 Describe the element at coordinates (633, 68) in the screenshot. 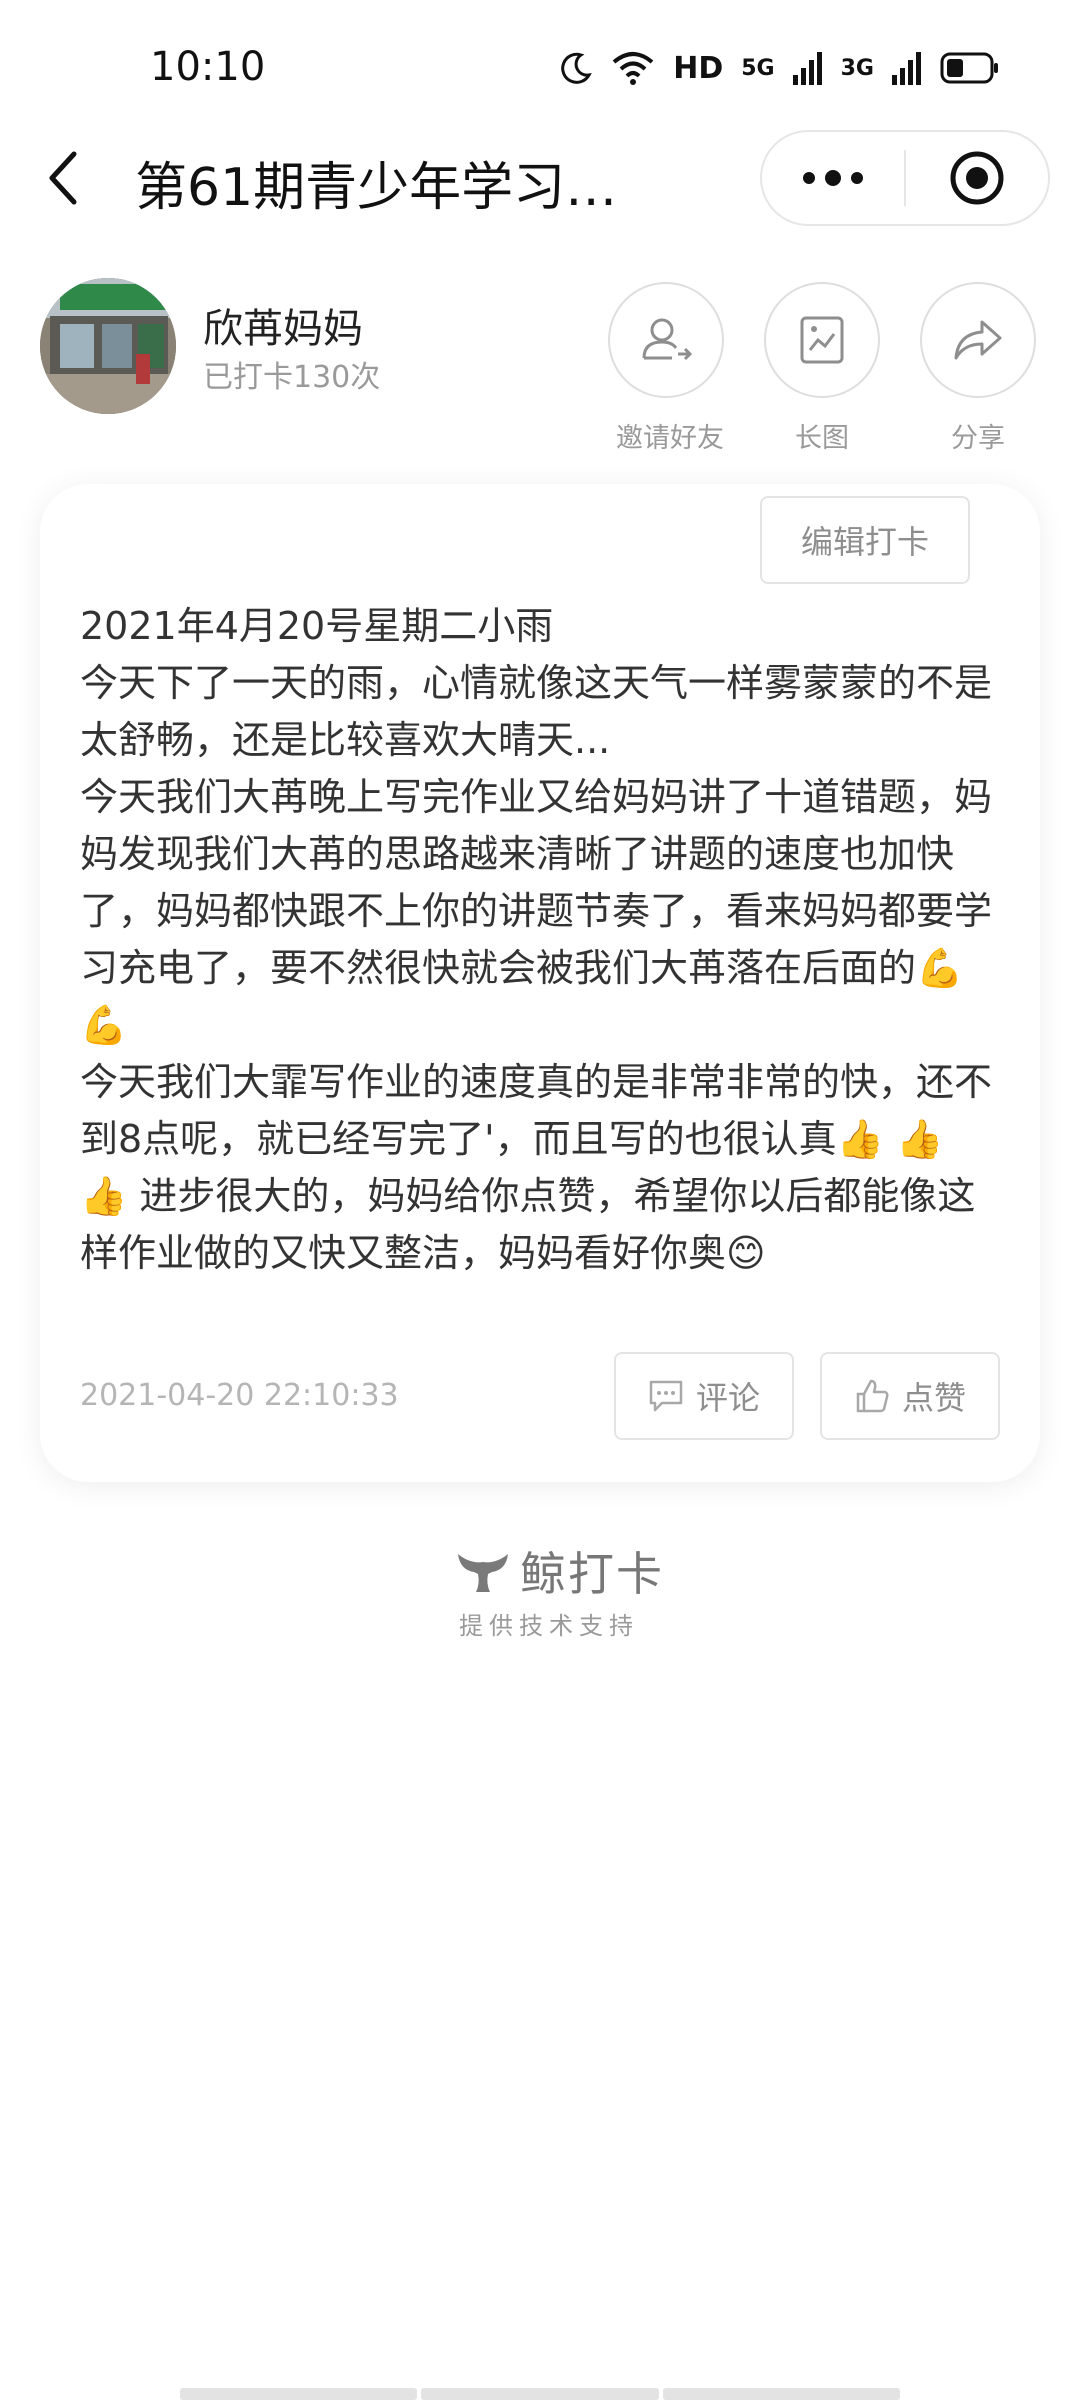

I see `wifi-icon` at that location.